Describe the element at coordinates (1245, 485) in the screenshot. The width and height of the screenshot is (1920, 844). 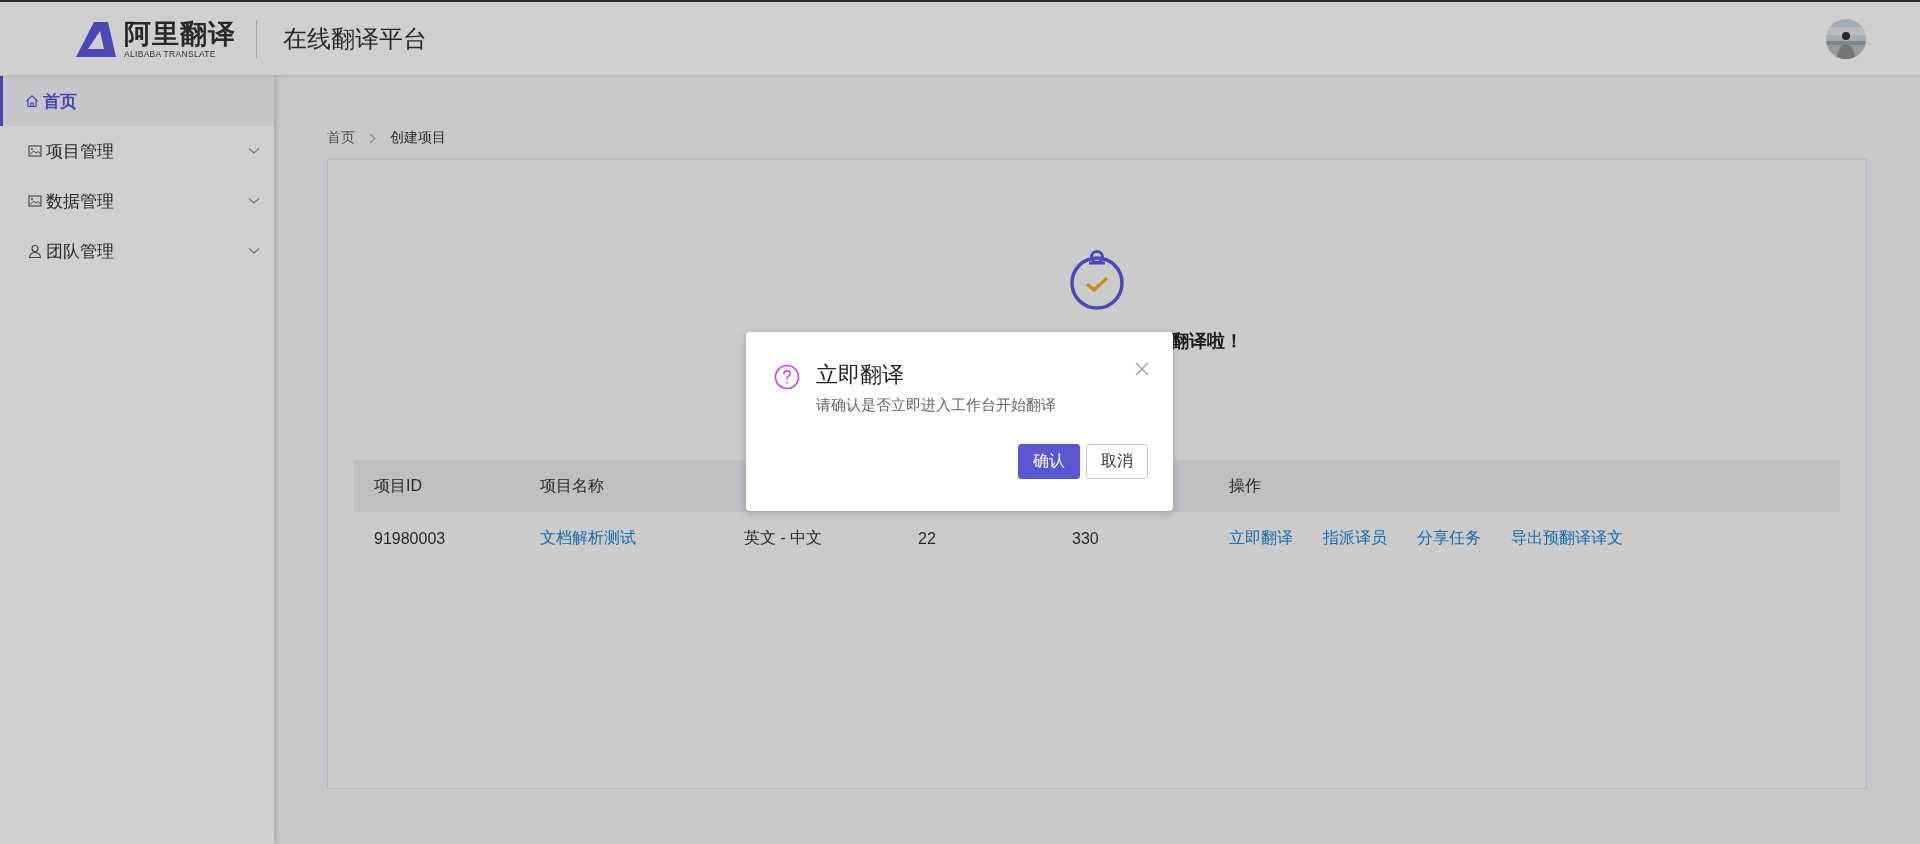
I see `column-header: 操作` at that location.